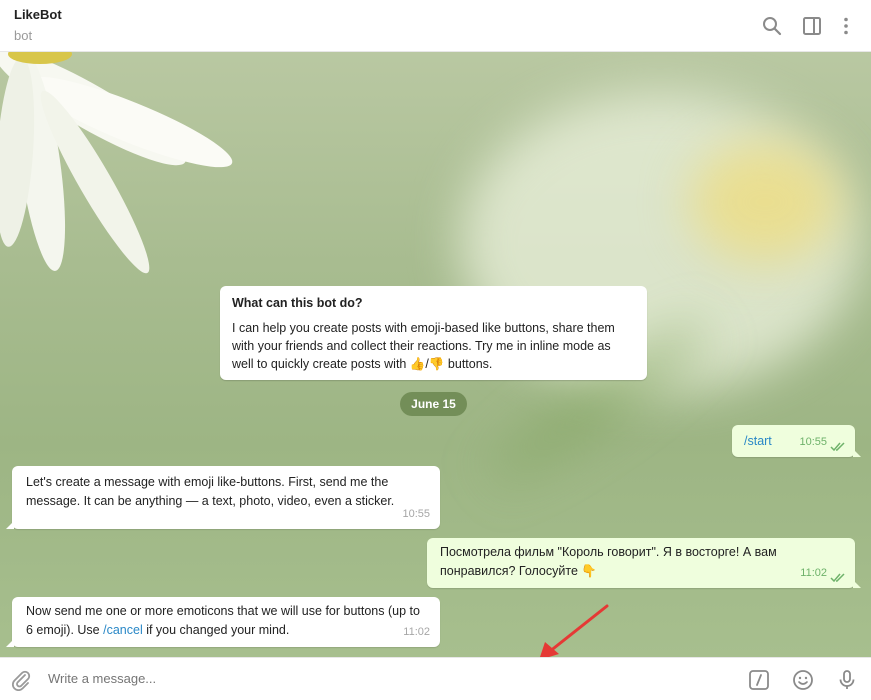 The width and height of the screenshot is (871, 700). Describe the element at coordinates (216, 630) in the screenshot. I see `message-text: if you changed your mind.` at that location.